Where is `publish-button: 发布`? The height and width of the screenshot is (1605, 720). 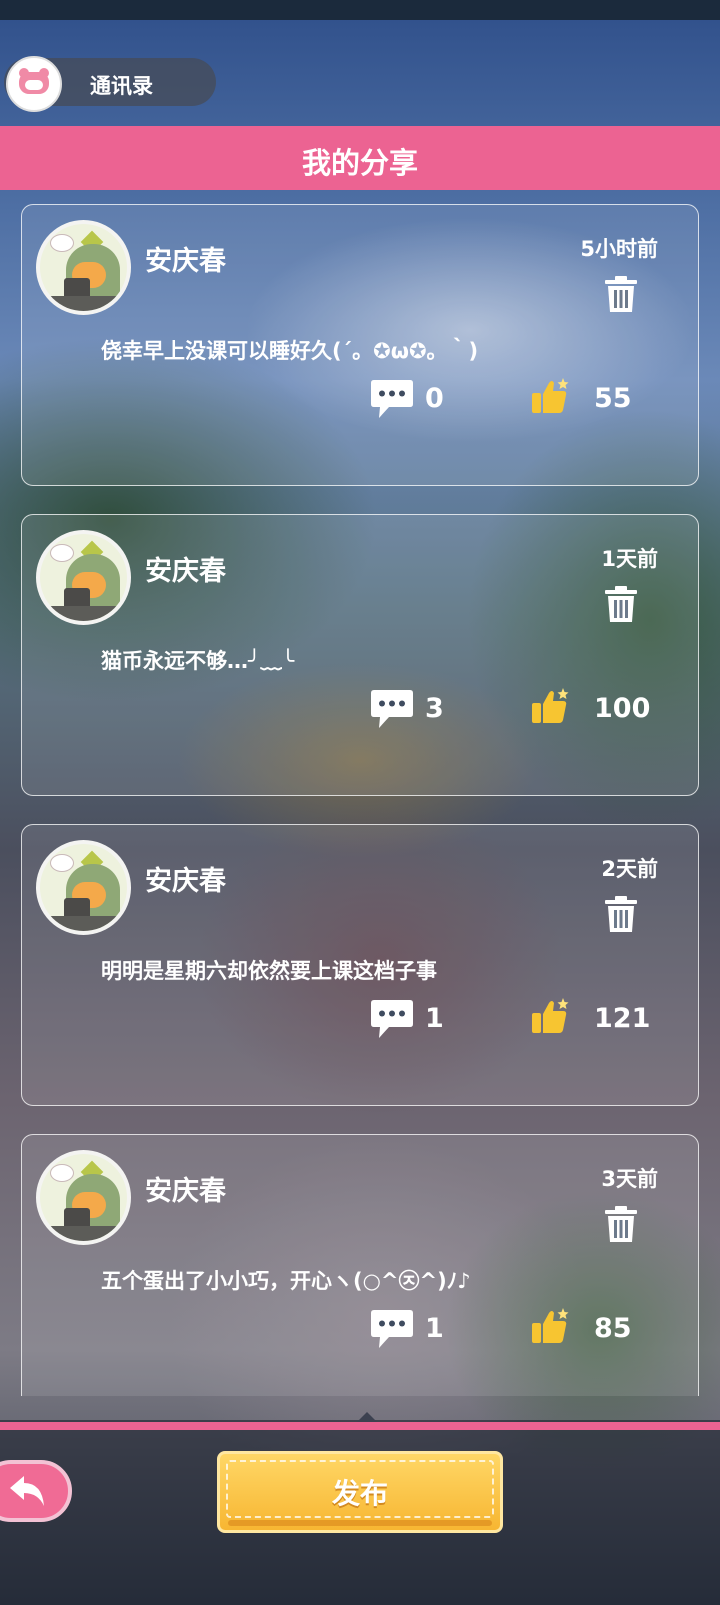 publish-button: 发布 is located at coordinates (360, 1492).